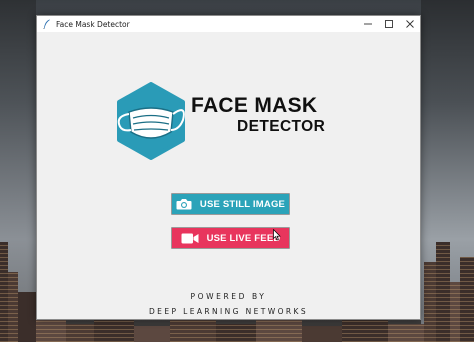 The height and width of the screenshot is (342, 474). What do you see at coordinates (243, 238) in the screenshot?
I see `use-live-feed-label: USE LIVE FEED` at bounding box center [243, 238].